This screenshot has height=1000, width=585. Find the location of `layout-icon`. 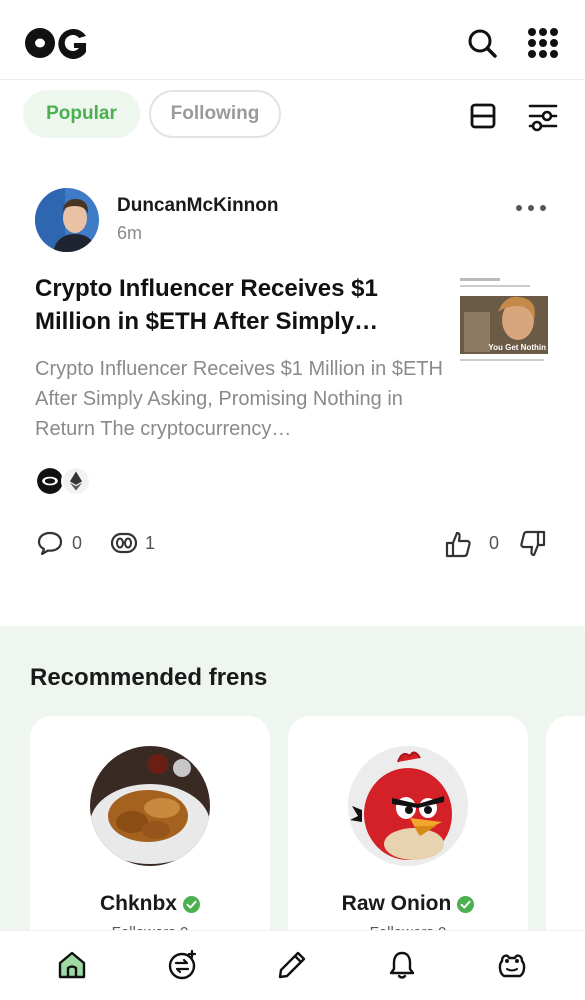

layout-icon is located at coordinates (483, 116).